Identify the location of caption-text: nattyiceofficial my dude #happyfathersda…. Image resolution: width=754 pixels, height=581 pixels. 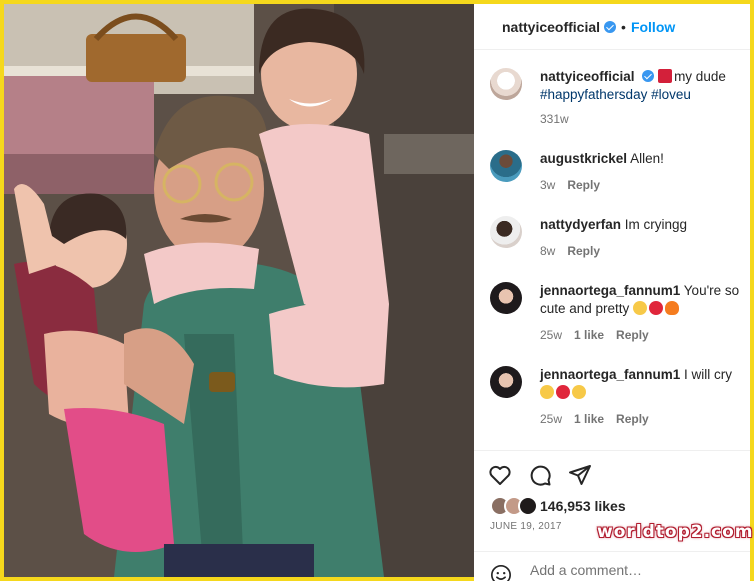
(643, 86).